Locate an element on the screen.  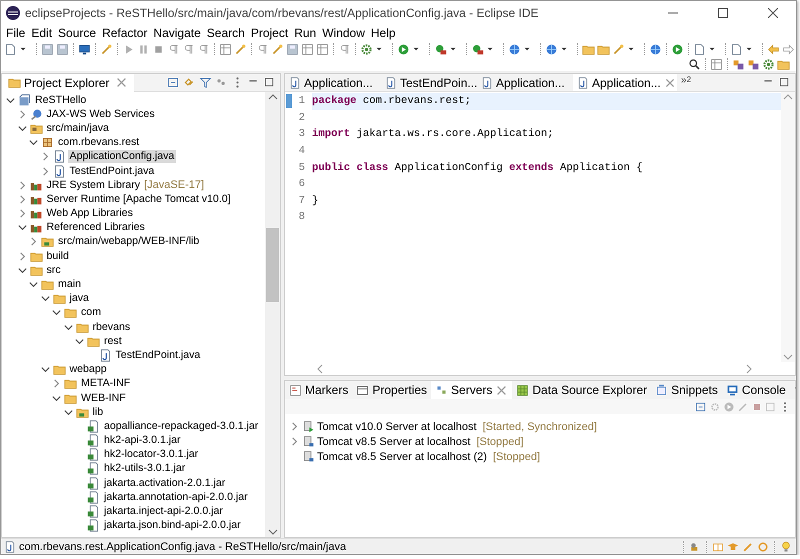
scrollbar-thumb is located at coordinates (272, 265).